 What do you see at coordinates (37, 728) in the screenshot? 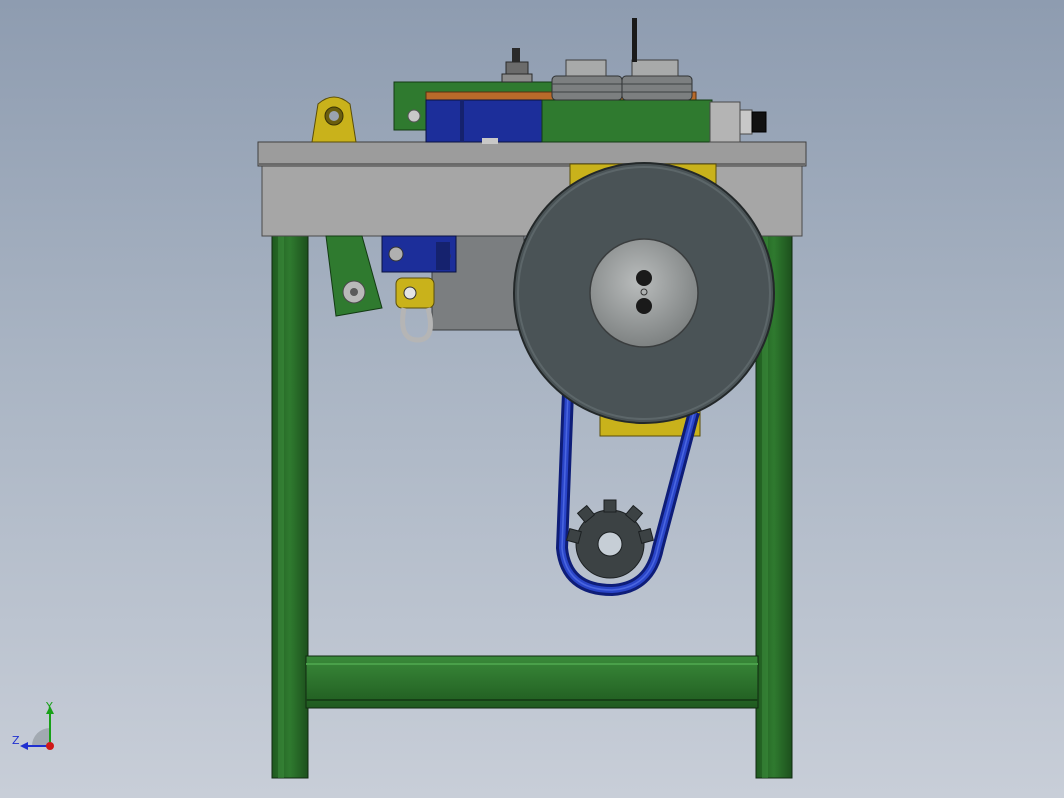
I see `coordinate-triad` at bounding box center [37, 728].